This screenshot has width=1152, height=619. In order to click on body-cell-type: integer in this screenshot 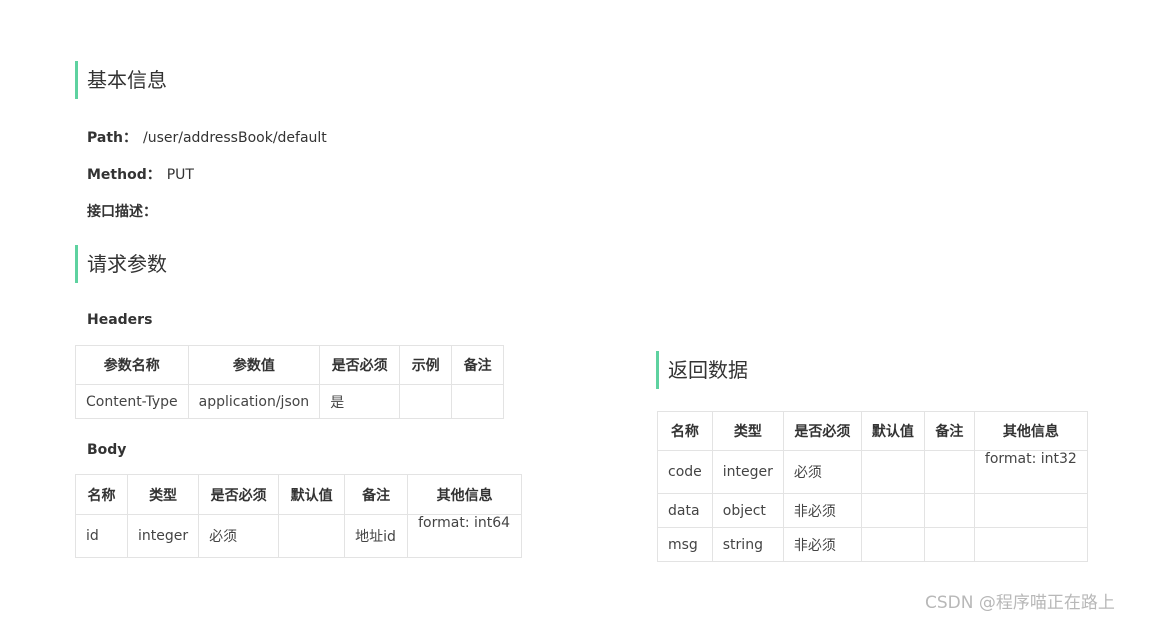, I will do `click(163, 536)`.